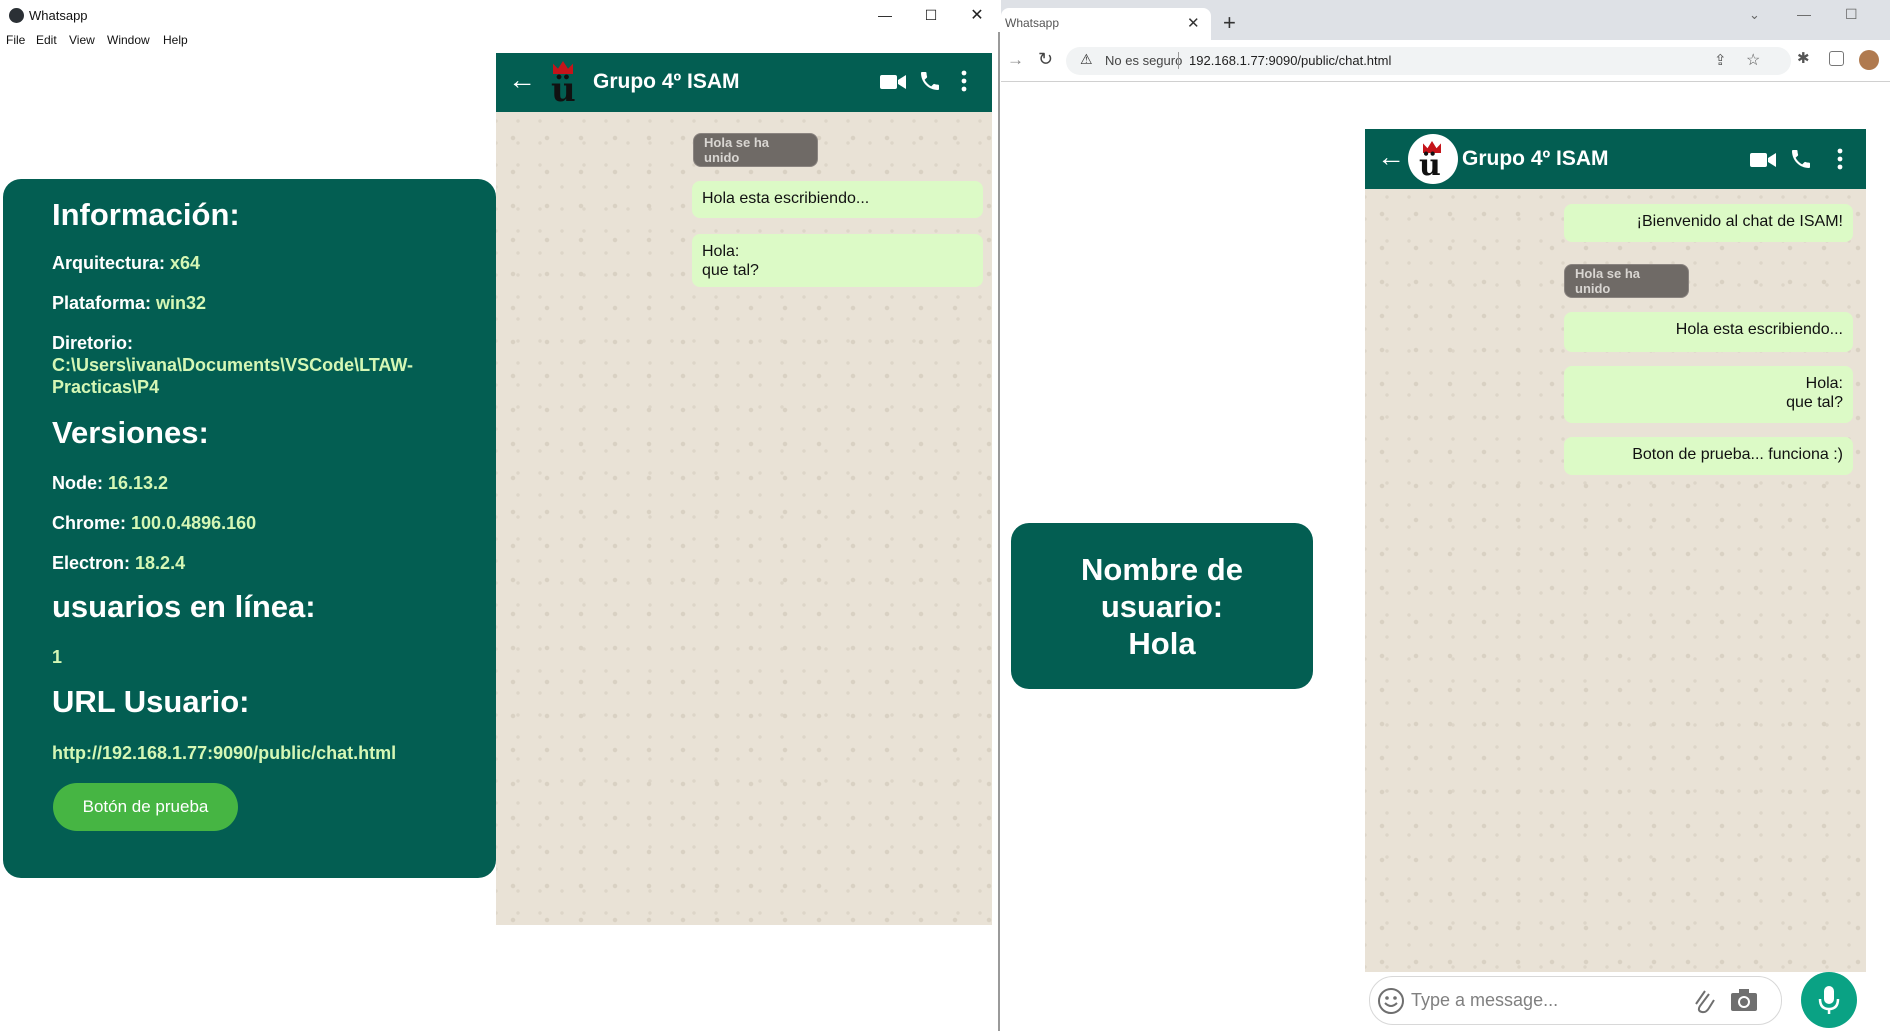 The image size is (1890, 1031). Describe the element at coordinates (1045, 59) in the screenshot. I see `reload-icon: ↻` at that location.